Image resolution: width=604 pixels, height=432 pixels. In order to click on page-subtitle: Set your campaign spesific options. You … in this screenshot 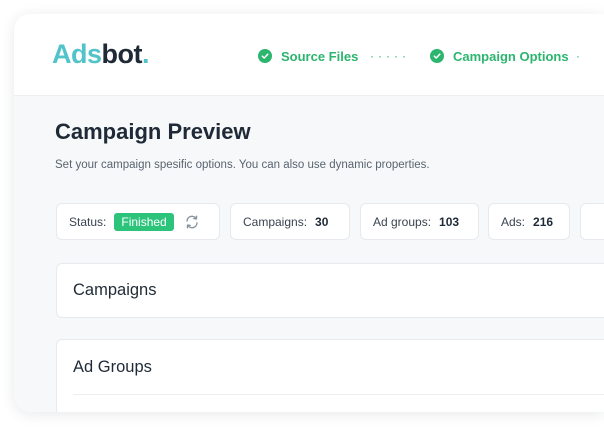, I will do `click(242, 165)`.